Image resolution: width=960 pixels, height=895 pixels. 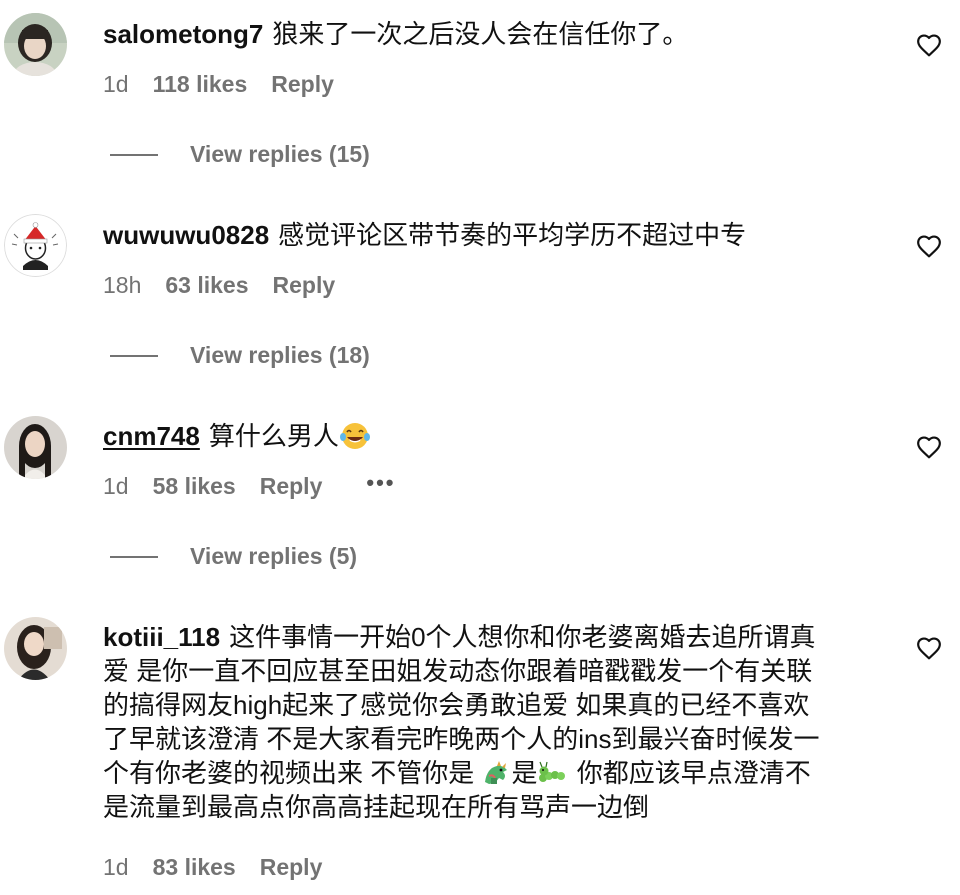 I want to click on comment-likes: 63 likes, so click(x=206, y=285).